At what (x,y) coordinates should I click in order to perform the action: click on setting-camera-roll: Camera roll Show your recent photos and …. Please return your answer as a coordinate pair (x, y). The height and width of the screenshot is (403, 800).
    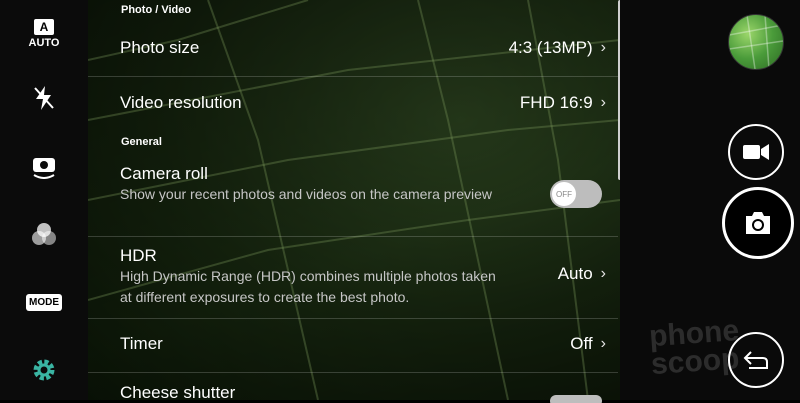
    Looking at the image, I should click on (363, 196).